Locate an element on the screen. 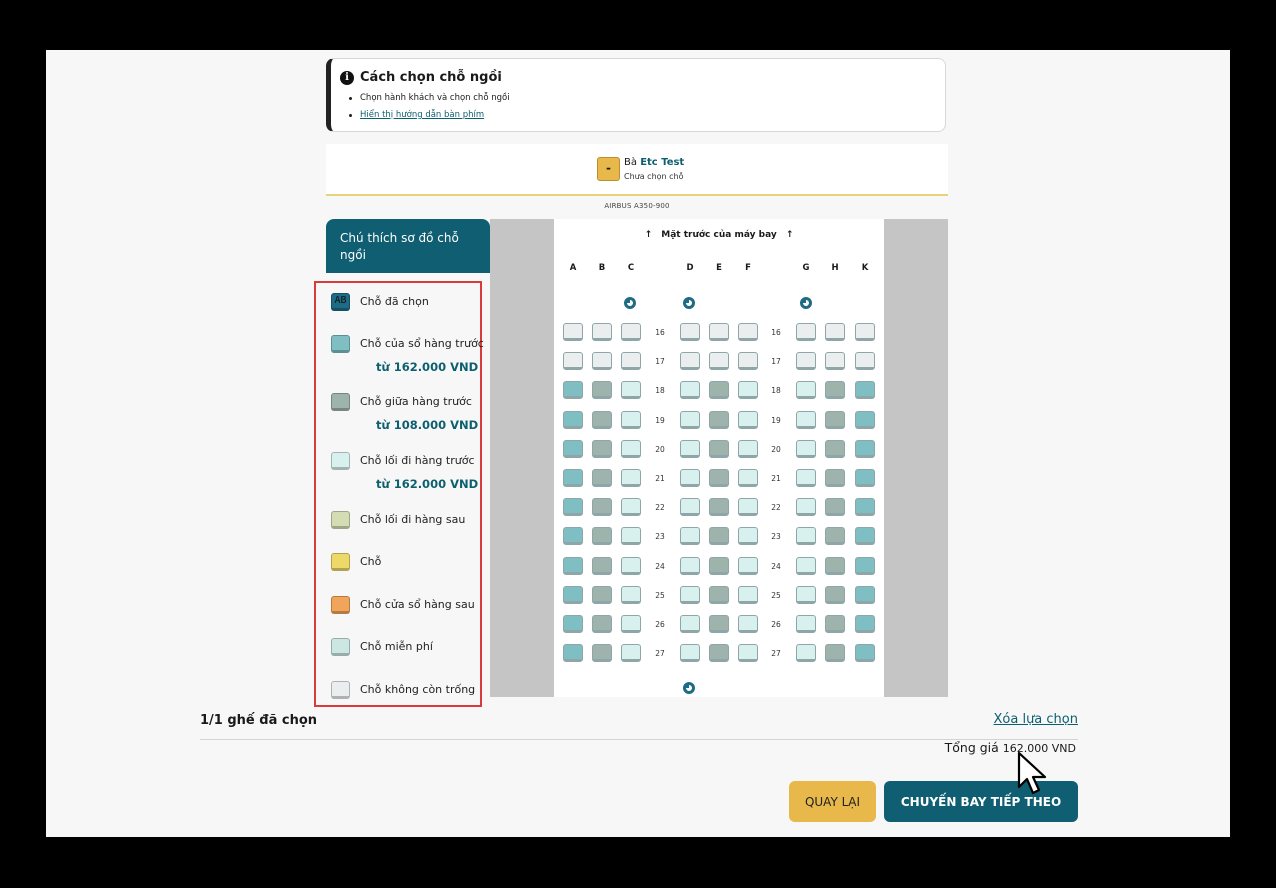  seat-25G is located at coordinates (806, 594).